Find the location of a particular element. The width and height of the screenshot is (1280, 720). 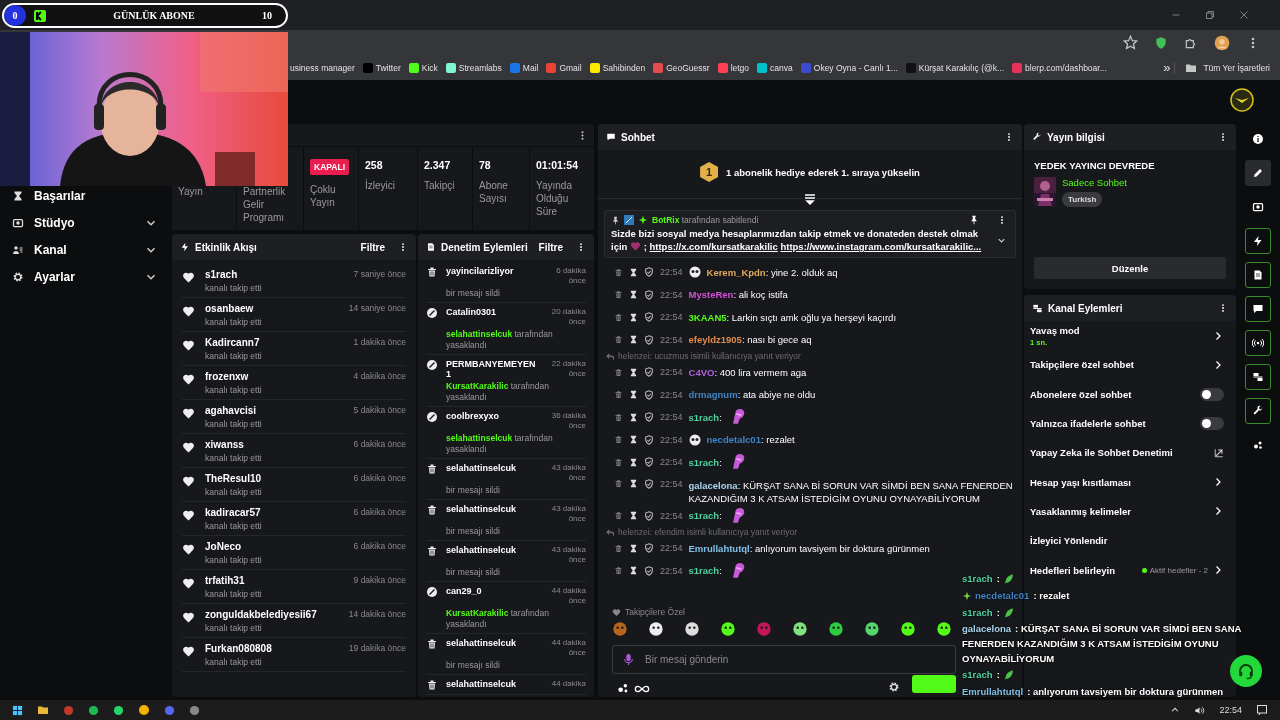

bookmark: Twitter is located at coordinates (381, 67).